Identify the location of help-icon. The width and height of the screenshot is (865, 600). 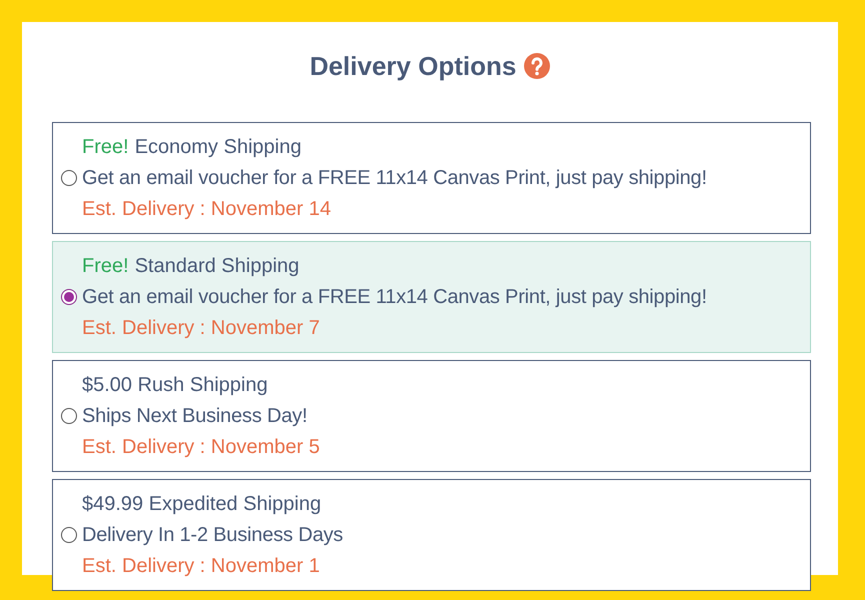
(537, 66).